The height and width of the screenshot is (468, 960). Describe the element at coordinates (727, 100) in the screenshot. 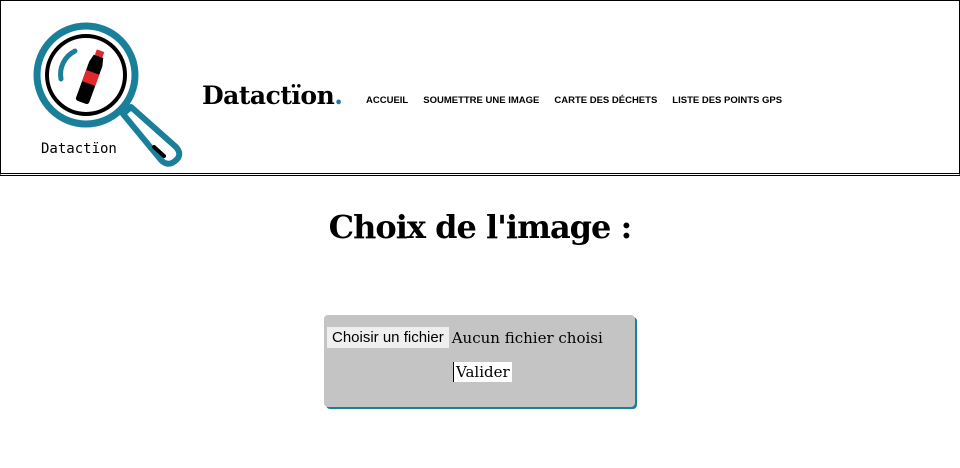

I see `nav-link-liste-points-gps: LISTE DES POINTS GPS` at that location.